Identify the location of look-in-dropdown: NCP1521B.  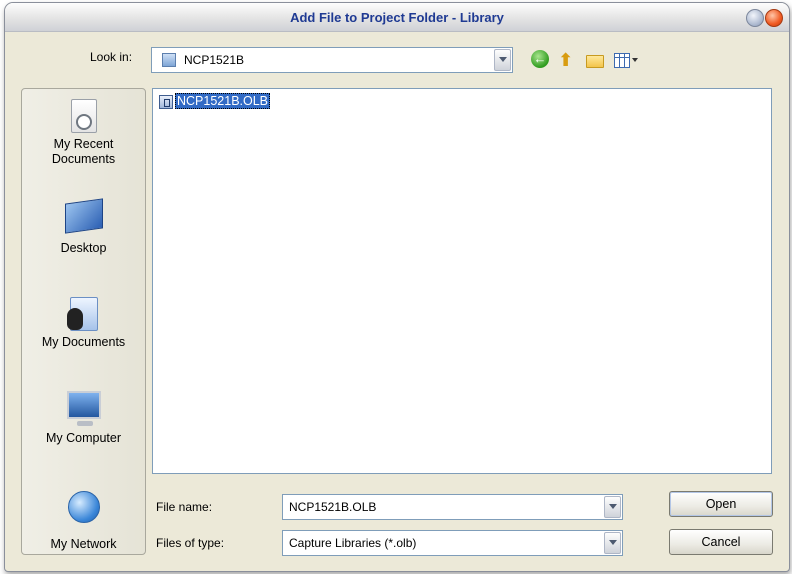
(332, 60).